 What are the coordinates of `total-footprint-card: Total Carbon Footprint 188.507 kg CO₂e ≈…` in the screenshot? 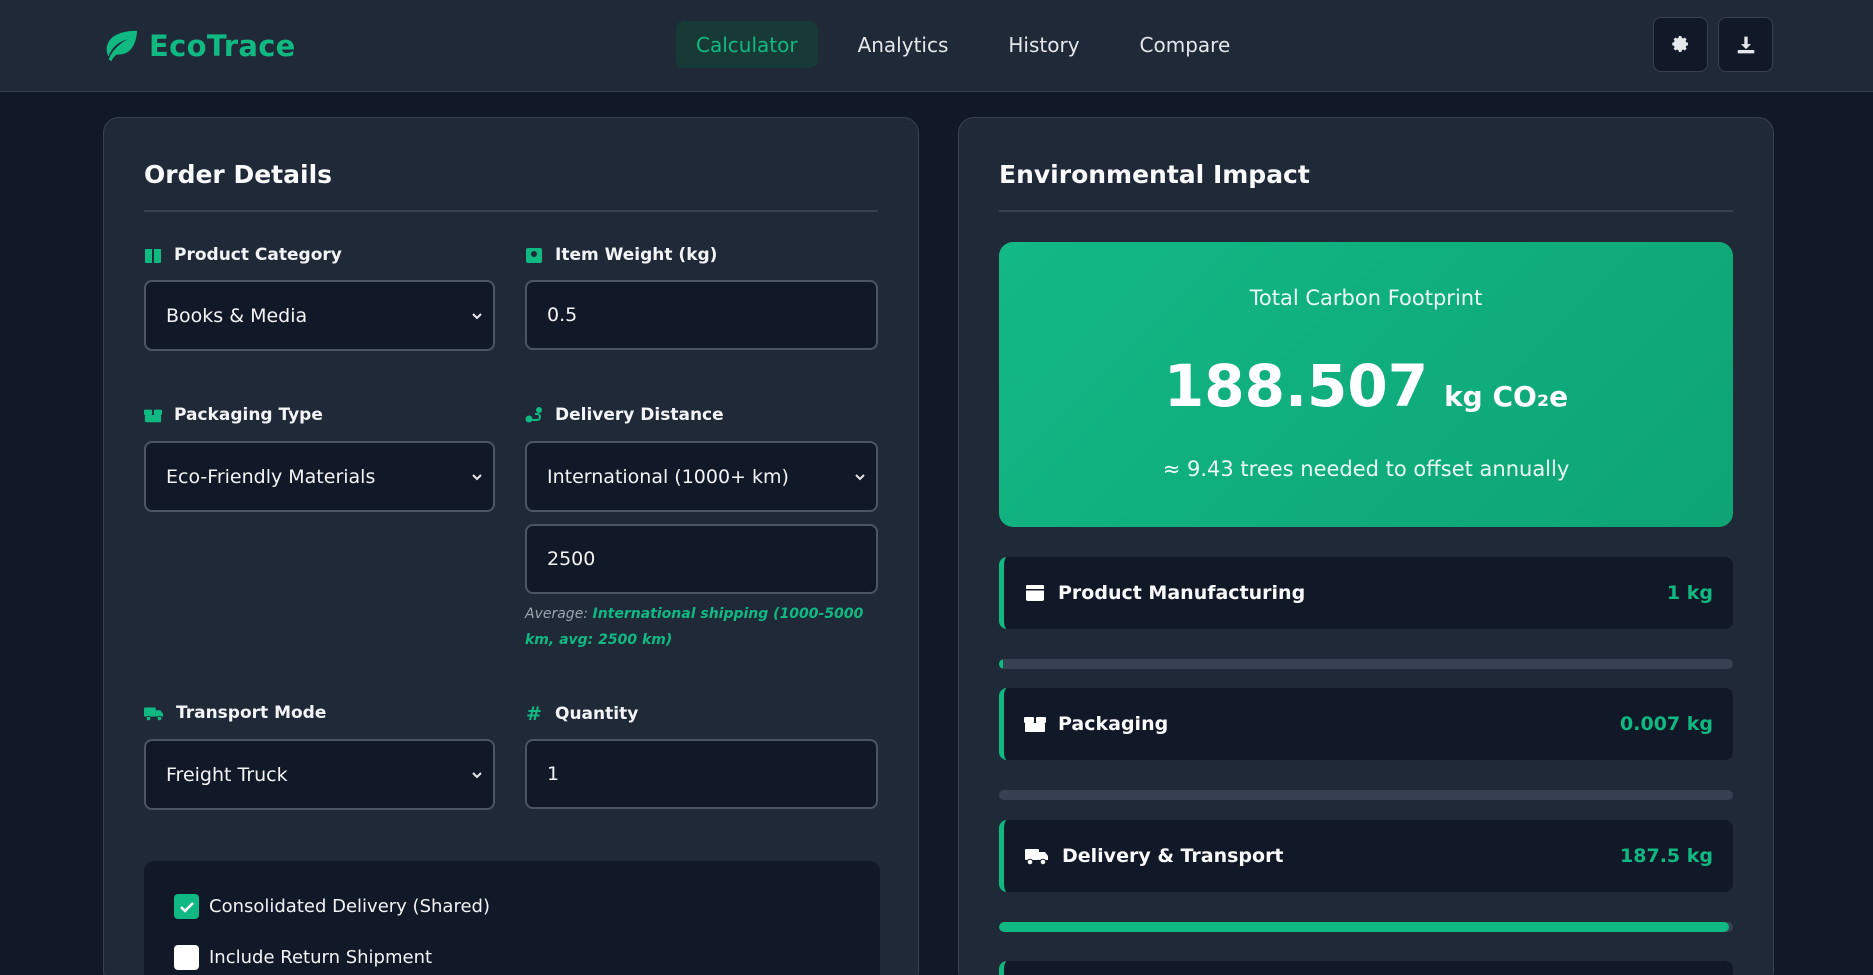 It's located at (1366, 384).